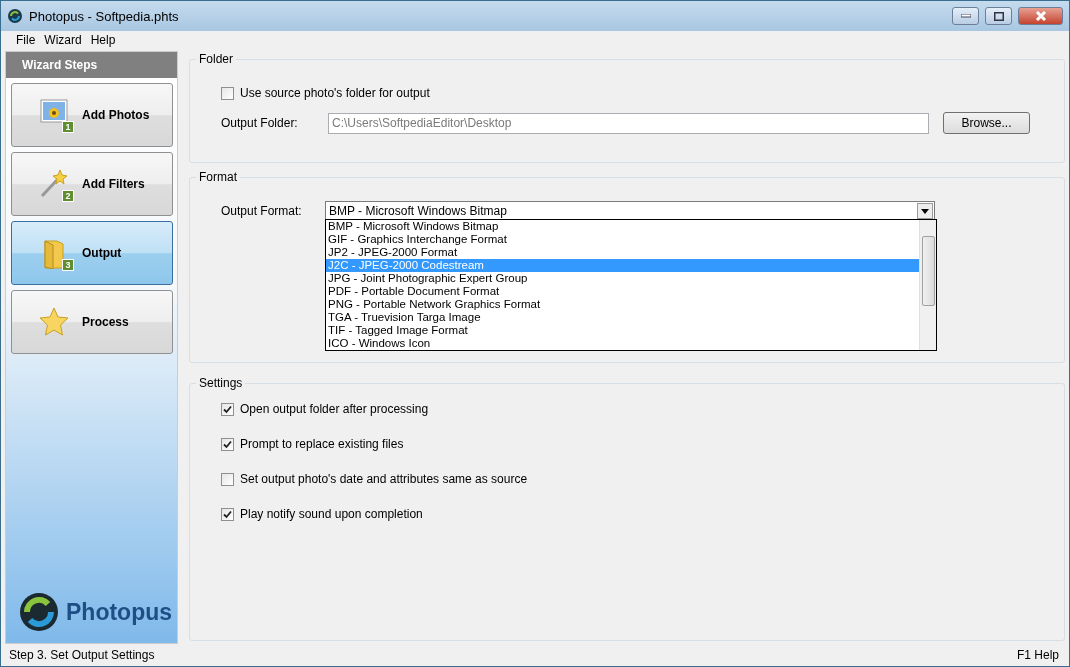 The height and width of the screenshot is (667, 1070). Describe the element at coordinates (335, 93) in the screenshot. I see `checkbox-label: Use source photo's folder for output` at that location.